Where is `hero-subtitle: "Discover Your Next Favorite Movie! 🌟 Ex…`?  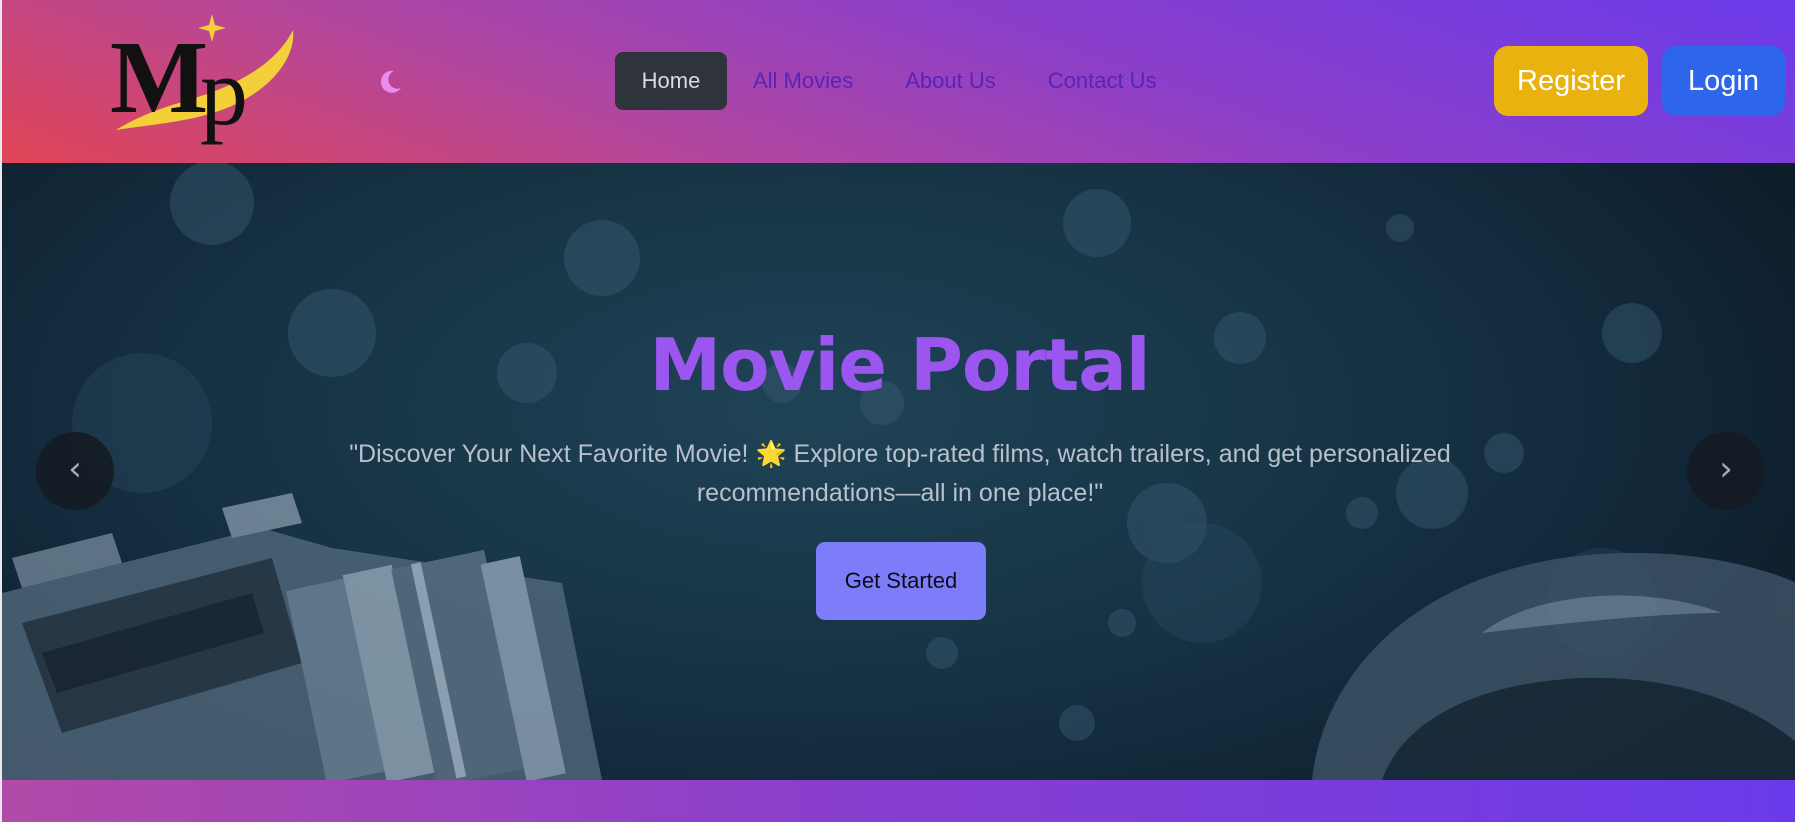 hero-subtitle: "Discover Your Next Favorite Movie! 🌟 Ex… is located at coordinates (900, 474).